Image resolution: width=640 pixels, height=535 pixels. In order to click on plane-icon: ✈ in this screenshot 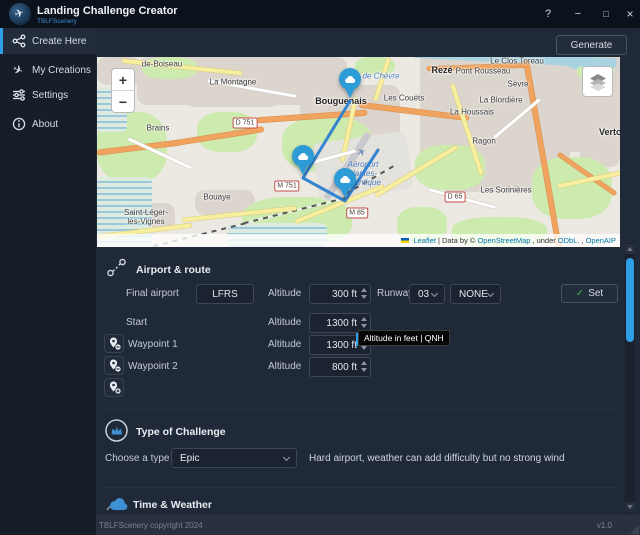, I will do `click(20, 13)`.